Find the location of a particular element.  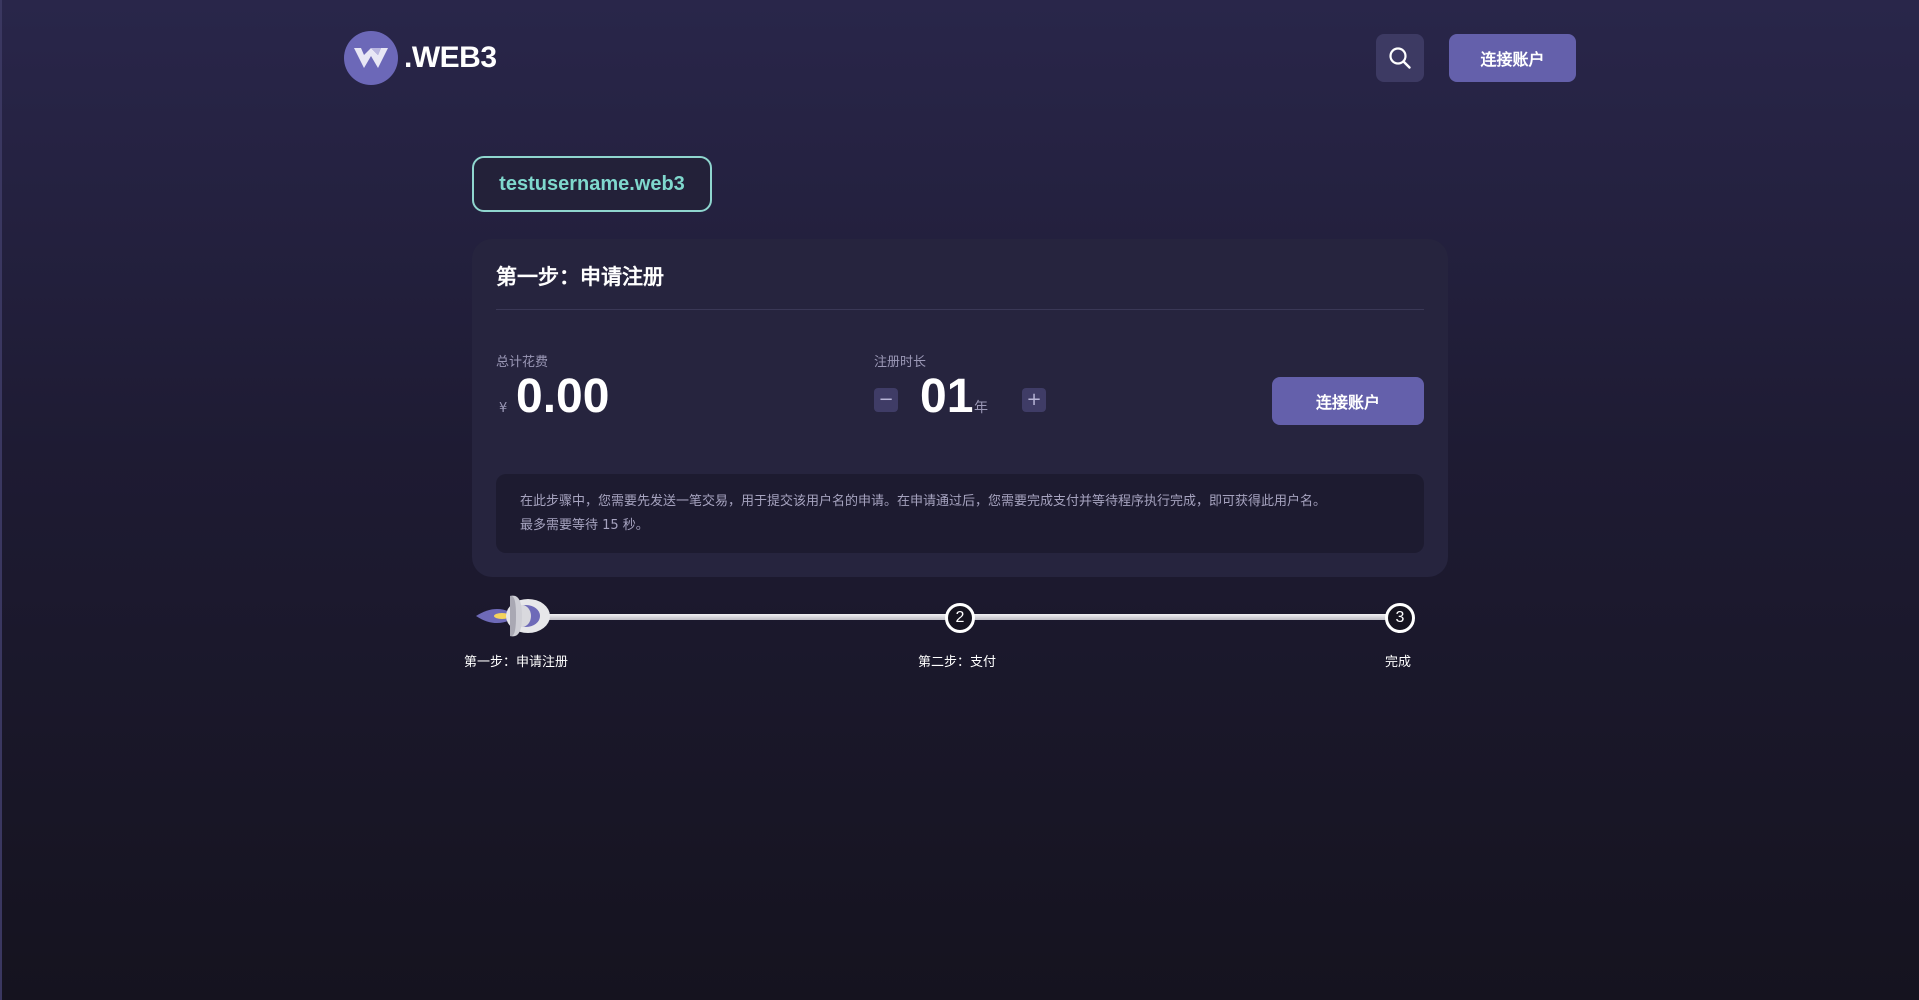

search-icon is located at coordinates (1400, 58).